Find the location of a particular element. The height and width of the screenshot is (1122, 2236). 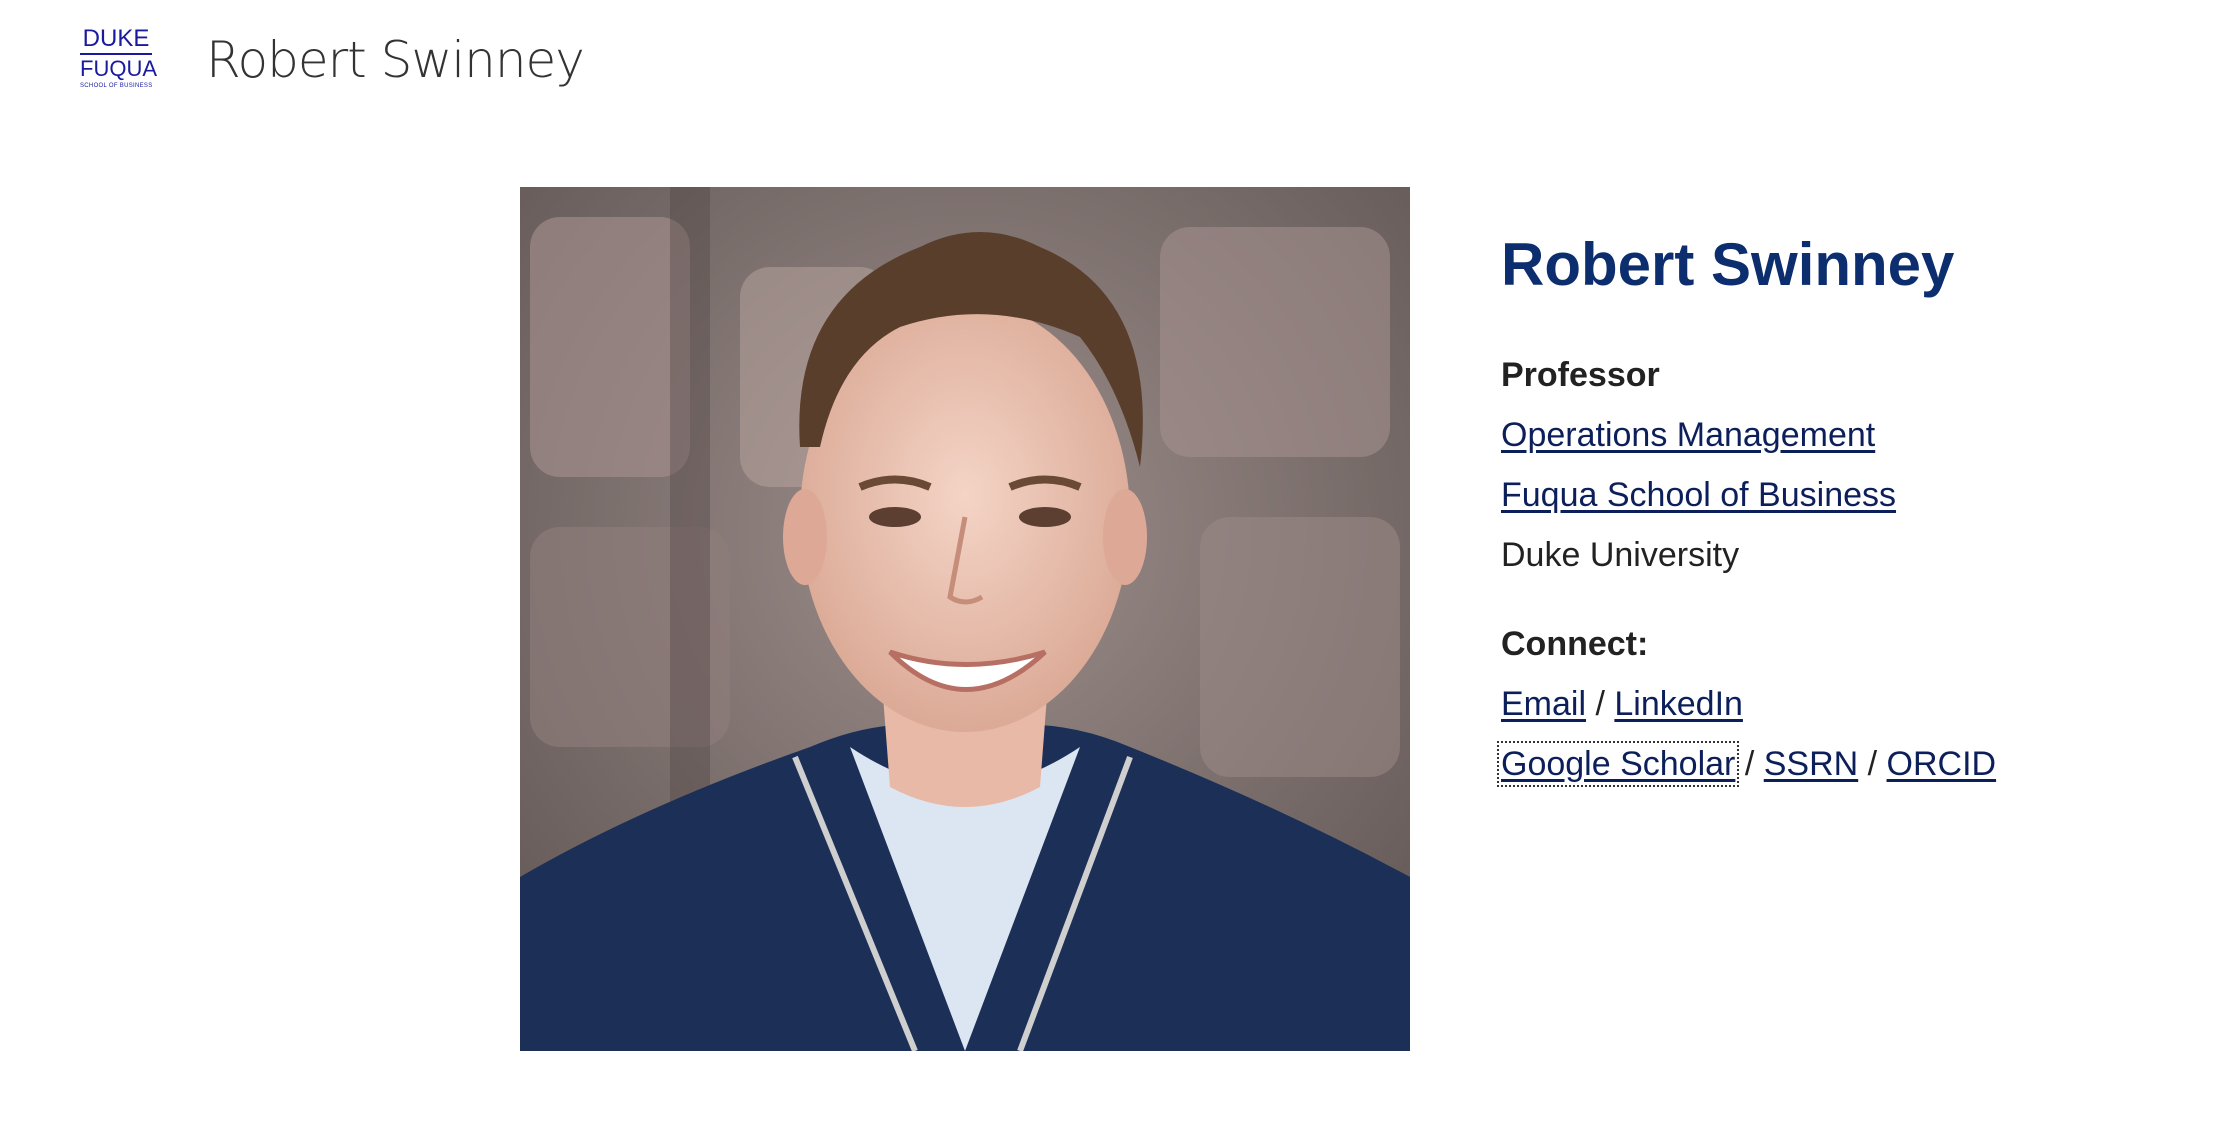

ssrn-link: SSRN is located at coordinates (1811, 764).